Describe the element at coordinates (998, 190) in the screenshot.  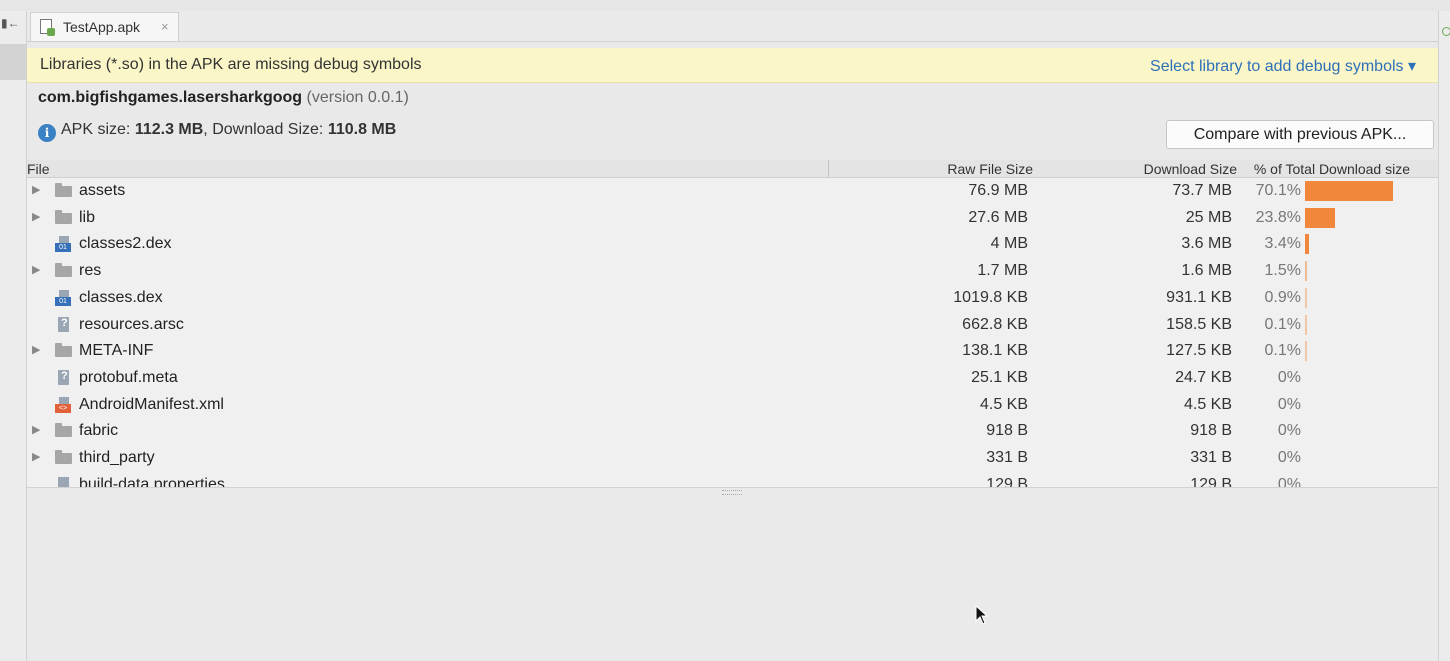
I see `raw-file-size: 76.9 MB` at that location.